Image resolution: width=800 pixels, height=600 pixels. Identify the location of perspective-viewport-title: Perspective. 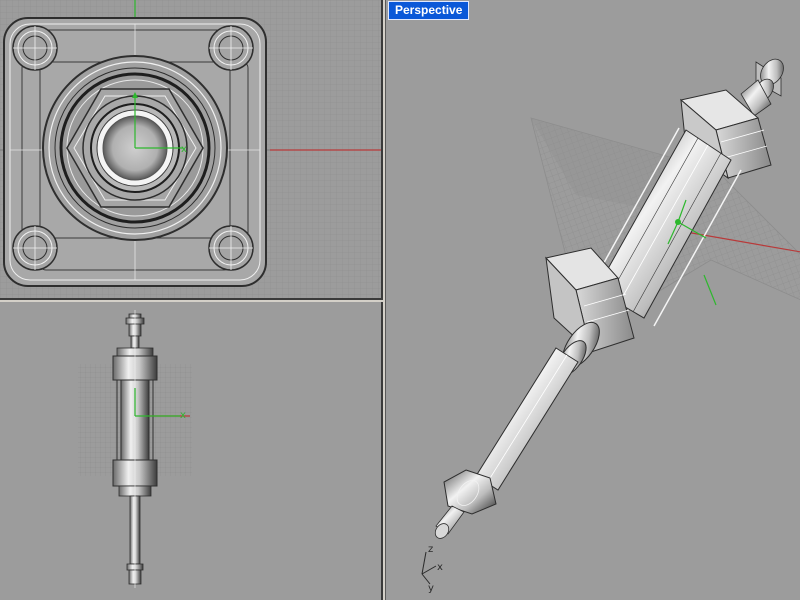
(429, 10).